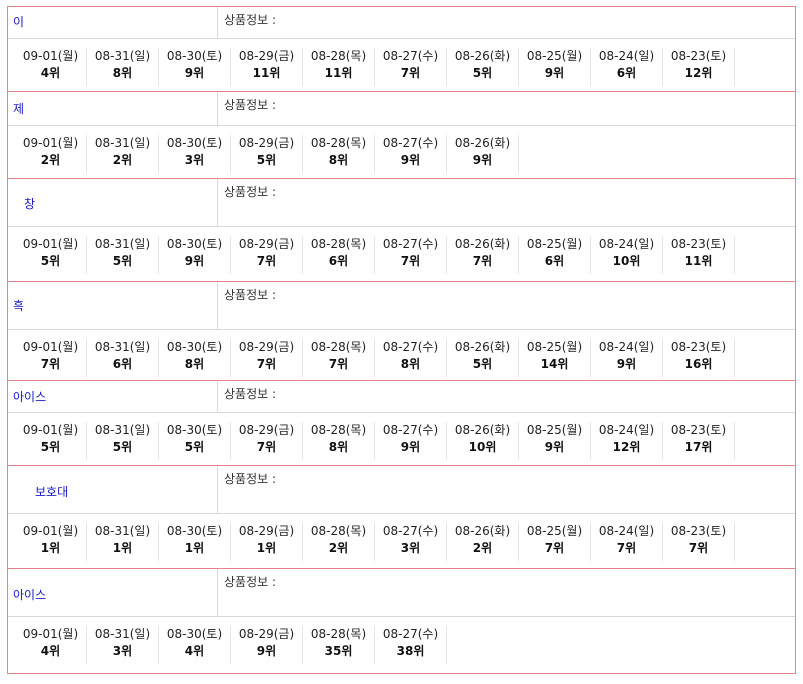 The height and width of the screenshot is (684, 803). I want to click on rank-cell: 08-27(수) 8위, so click(411, 358).